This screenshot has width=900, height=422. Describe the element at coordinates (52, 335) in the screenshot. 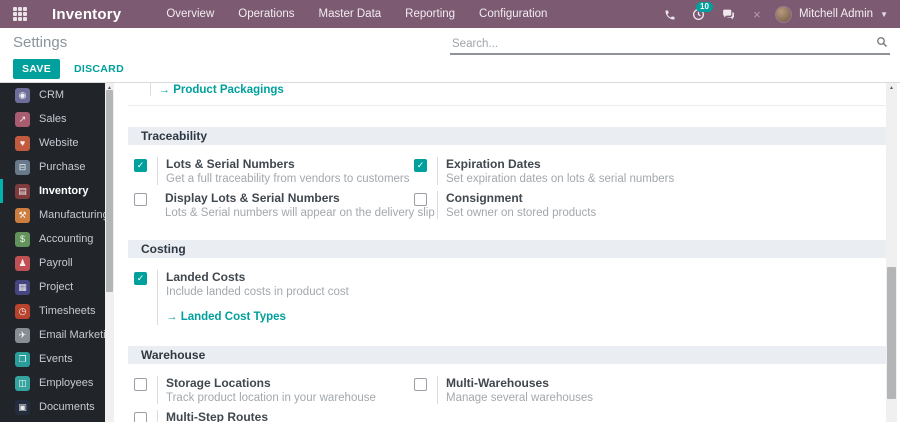

I see `sidebar-item-email-marketing: ✈ Email Marketing` at that location.